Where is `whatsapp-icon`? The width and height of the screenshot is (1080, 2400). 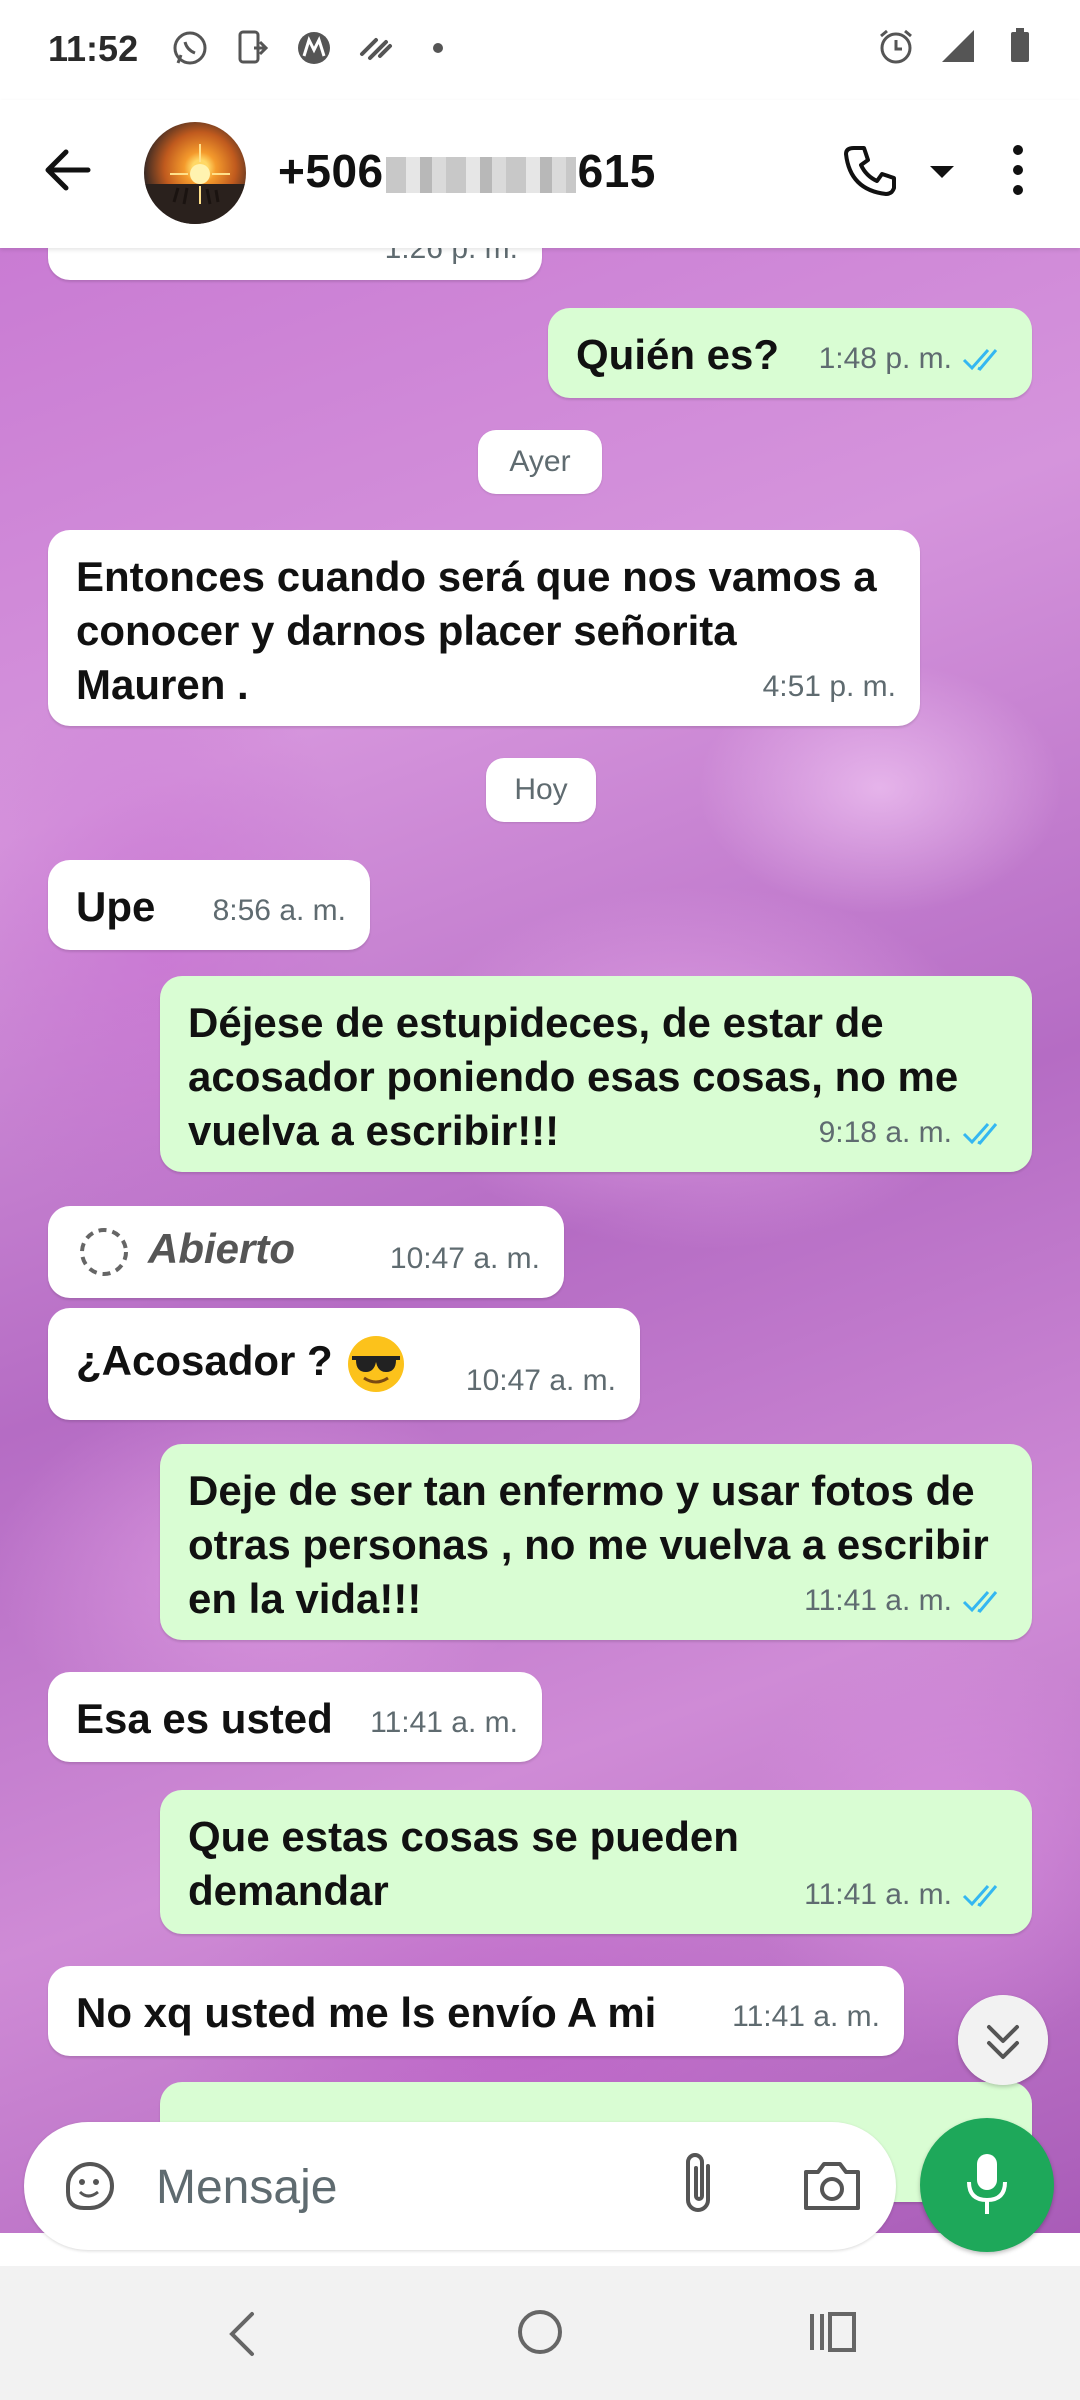
whatsapp-icon is located at coordinates (190, 48).